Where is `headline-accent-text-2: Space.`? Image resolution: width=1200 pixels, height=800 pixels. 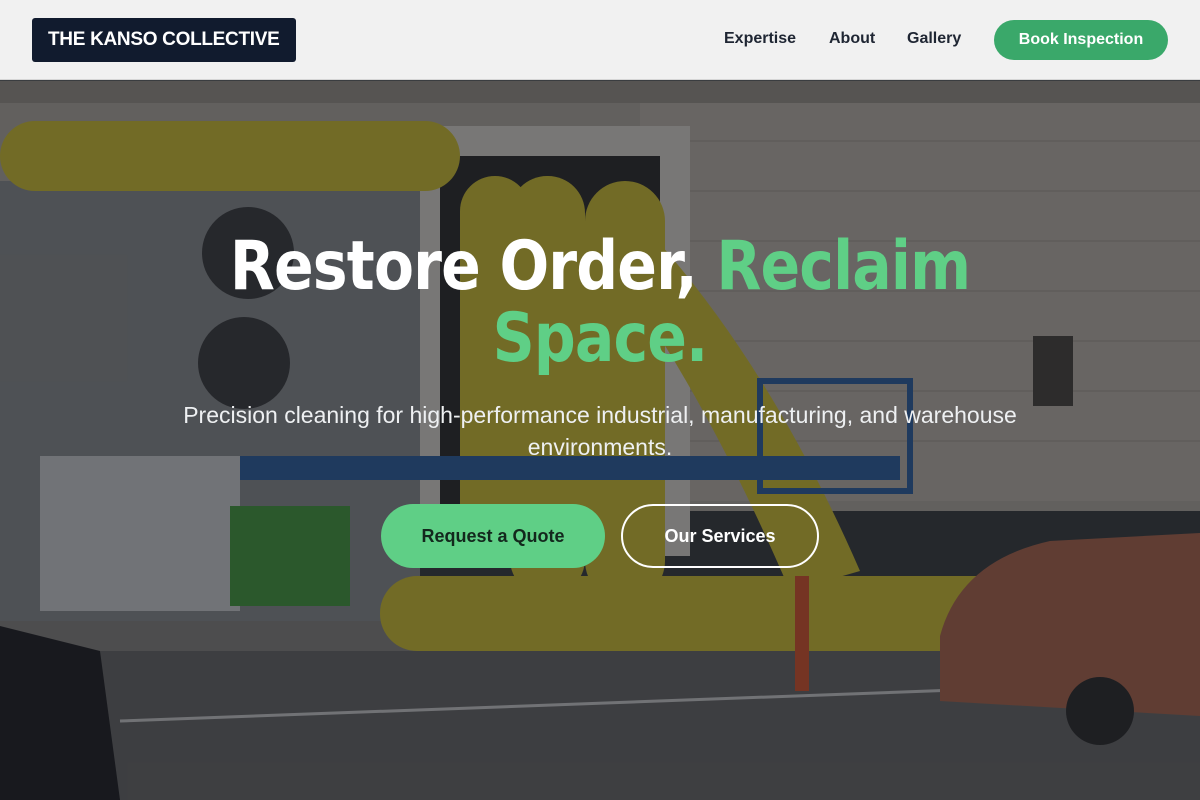
headline-accent-text-2: Space. is located at coordinates (600, 338).